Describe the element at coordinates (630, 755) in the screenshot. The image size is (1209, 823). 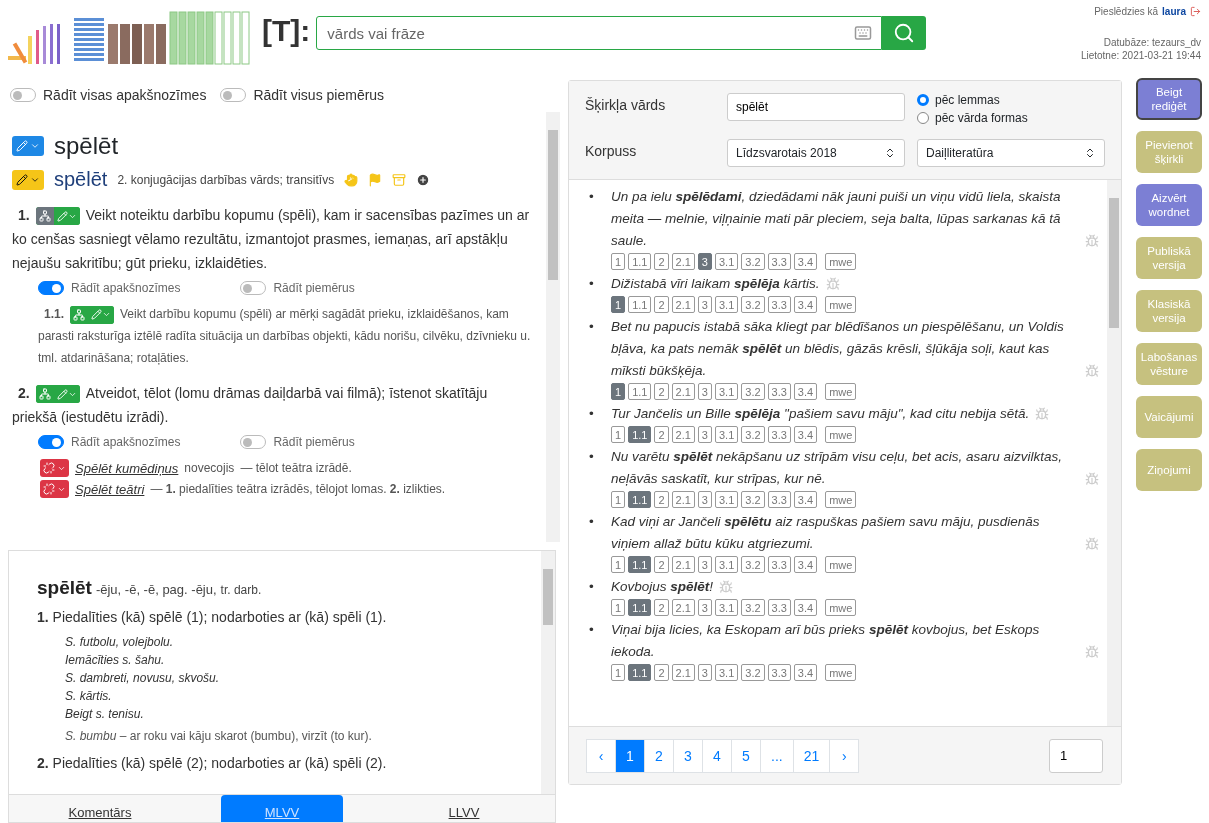
I see `page-button: 1` at that location.